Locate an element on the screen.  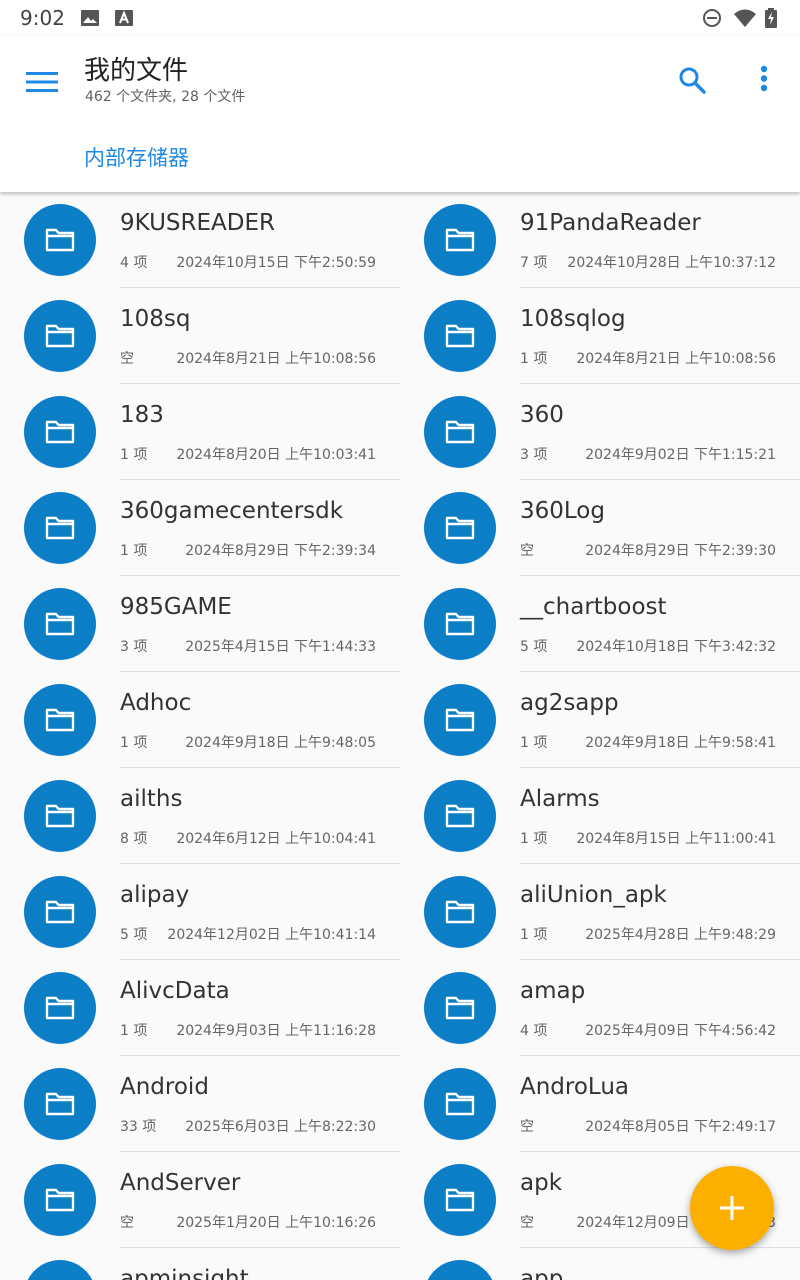
folder-name: AlivcData is located at coordinates (175, 991).